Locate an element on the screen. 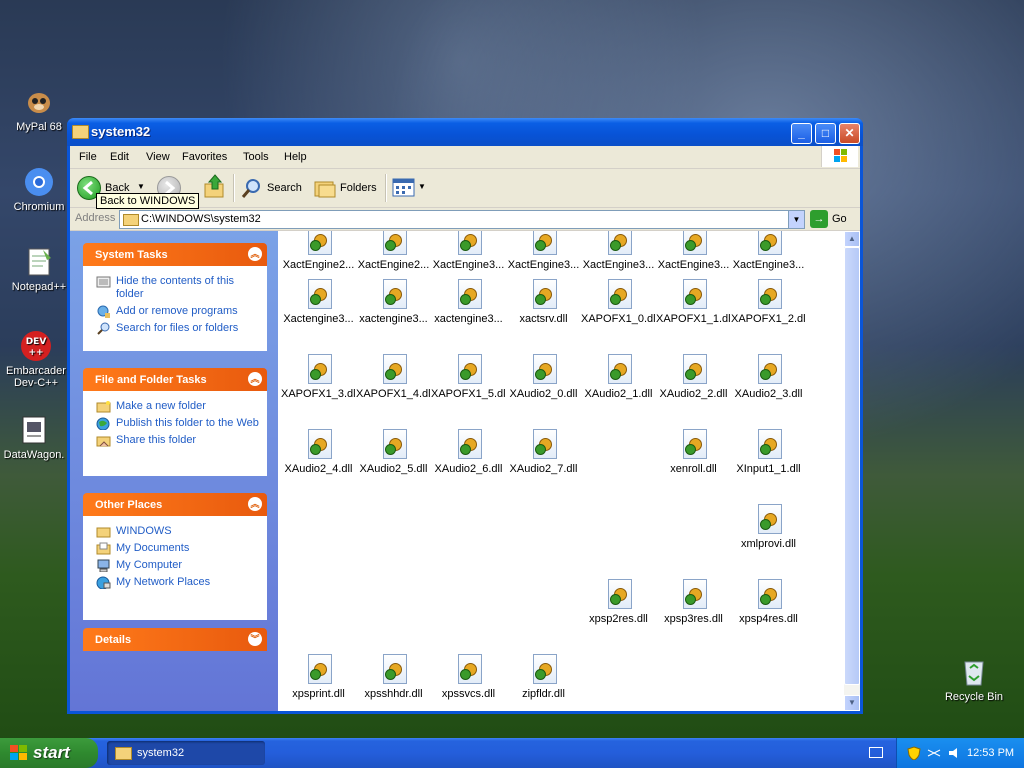 The height and width of the screenshot is (768, 1024). file-item: XAPOFX1_0.dll is located at coordinates (618, 302).